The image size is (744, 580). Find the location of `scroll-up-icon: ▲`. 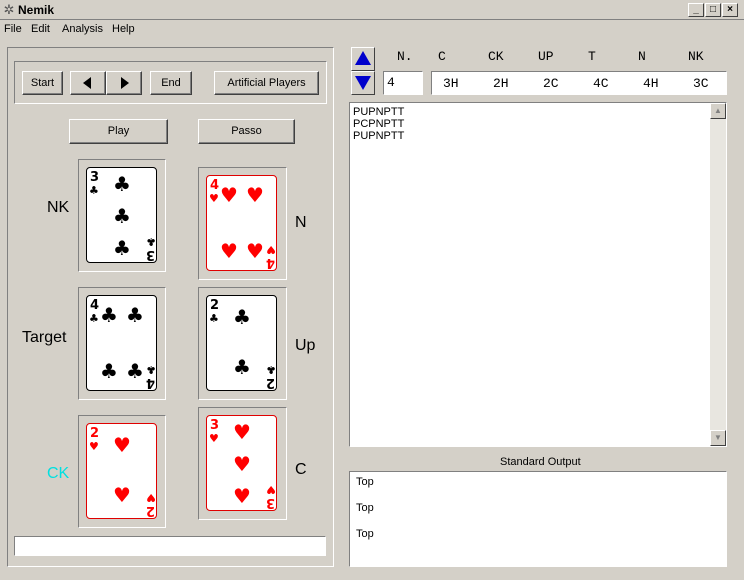

scroll-up-icon: ▲ is located at coordinates (718, 111).